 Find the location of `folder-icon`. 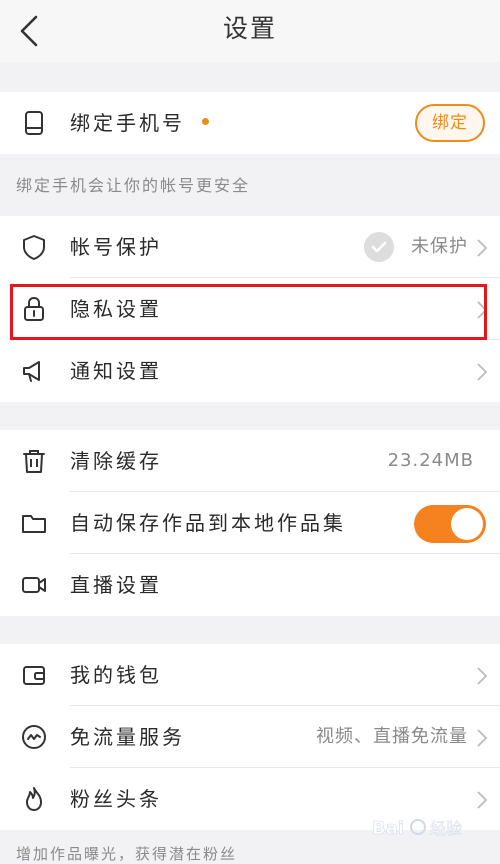

folder-icon is located at coordinates (34, 524).